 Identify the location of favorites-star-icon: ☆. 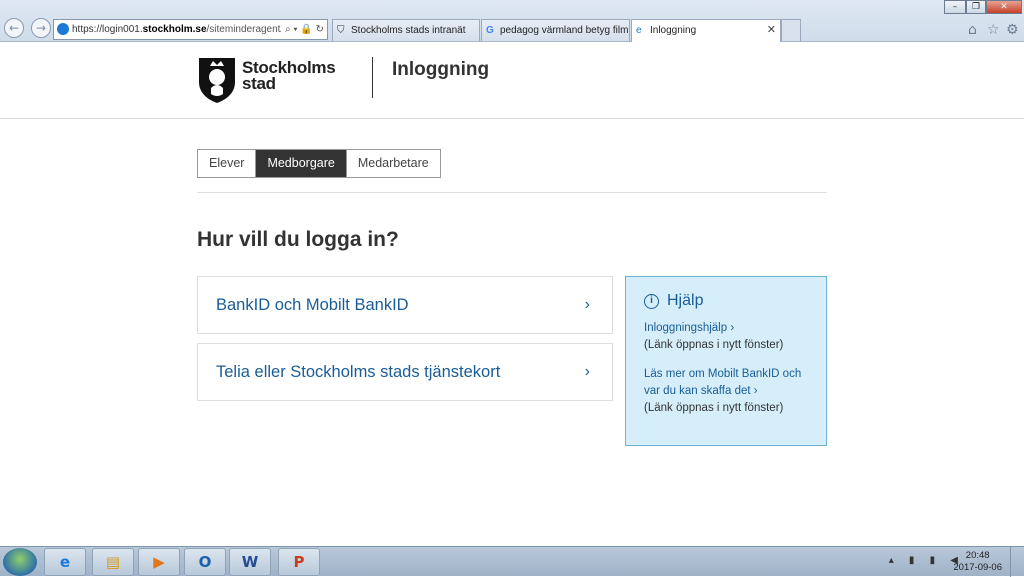
(993, 30).